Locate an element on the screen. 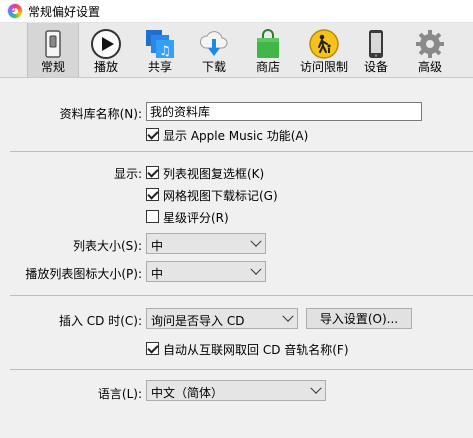  auto-retrieve-cd-names-option: 自动从互联网取回 CD 音轨名称(F) is located at coordinates (256, 349).